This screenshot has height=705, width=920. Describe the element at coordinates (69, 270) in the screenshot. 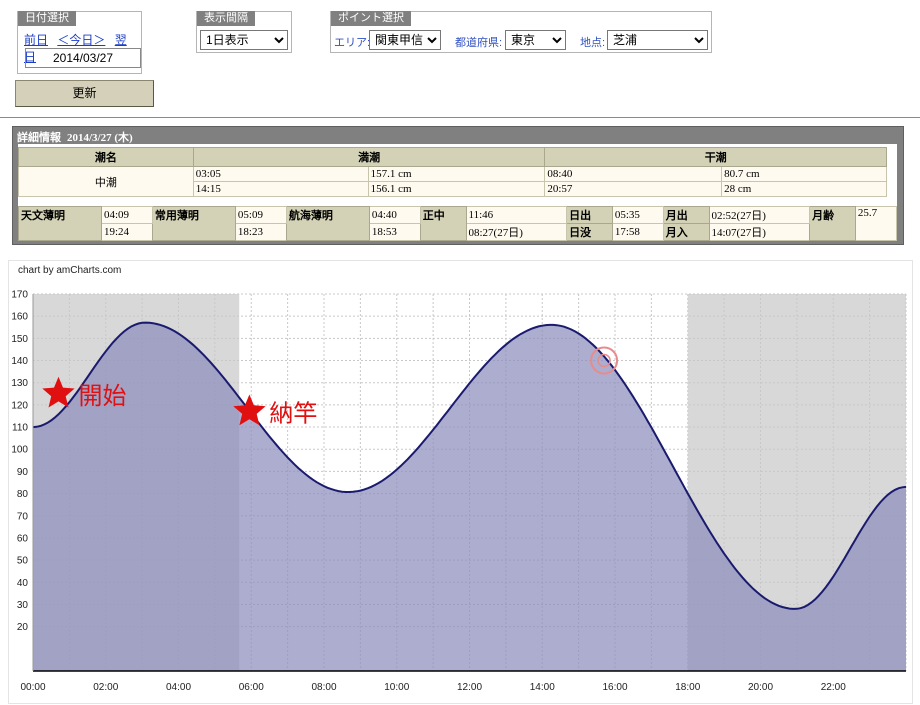

I see `chart-credit: chart by amCharts.com` at that location.